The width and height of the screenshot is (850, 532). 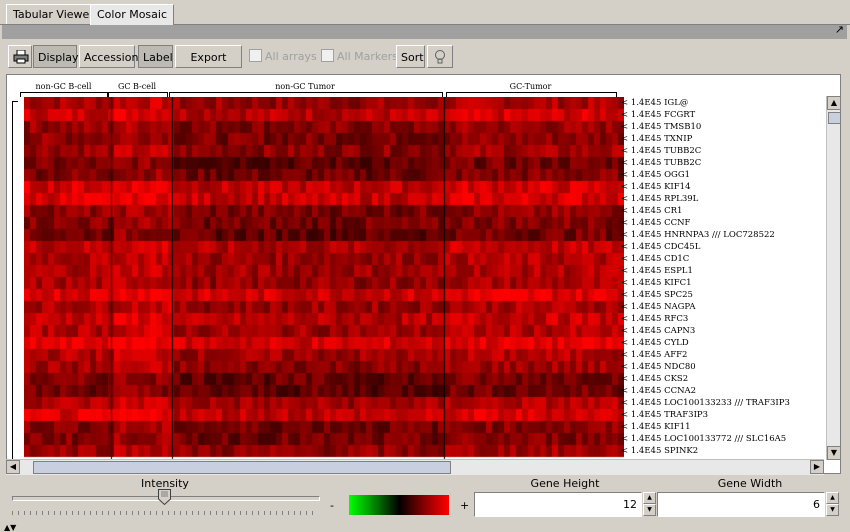 I want to click on dendrogram-bracket, so click(x=15, y=287).